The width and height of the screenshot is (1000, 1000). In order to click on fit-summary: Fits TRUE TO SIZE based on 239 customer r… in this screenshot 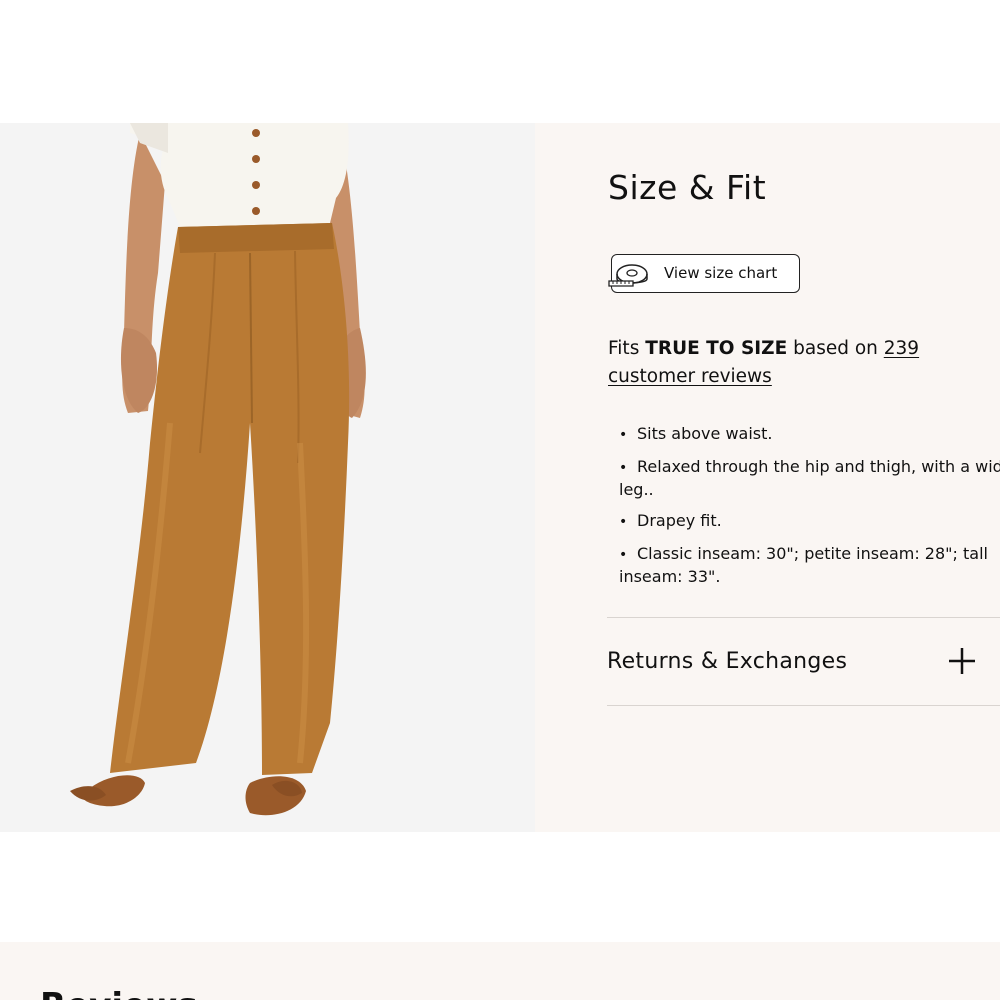, I will do `click(798, 363)`.